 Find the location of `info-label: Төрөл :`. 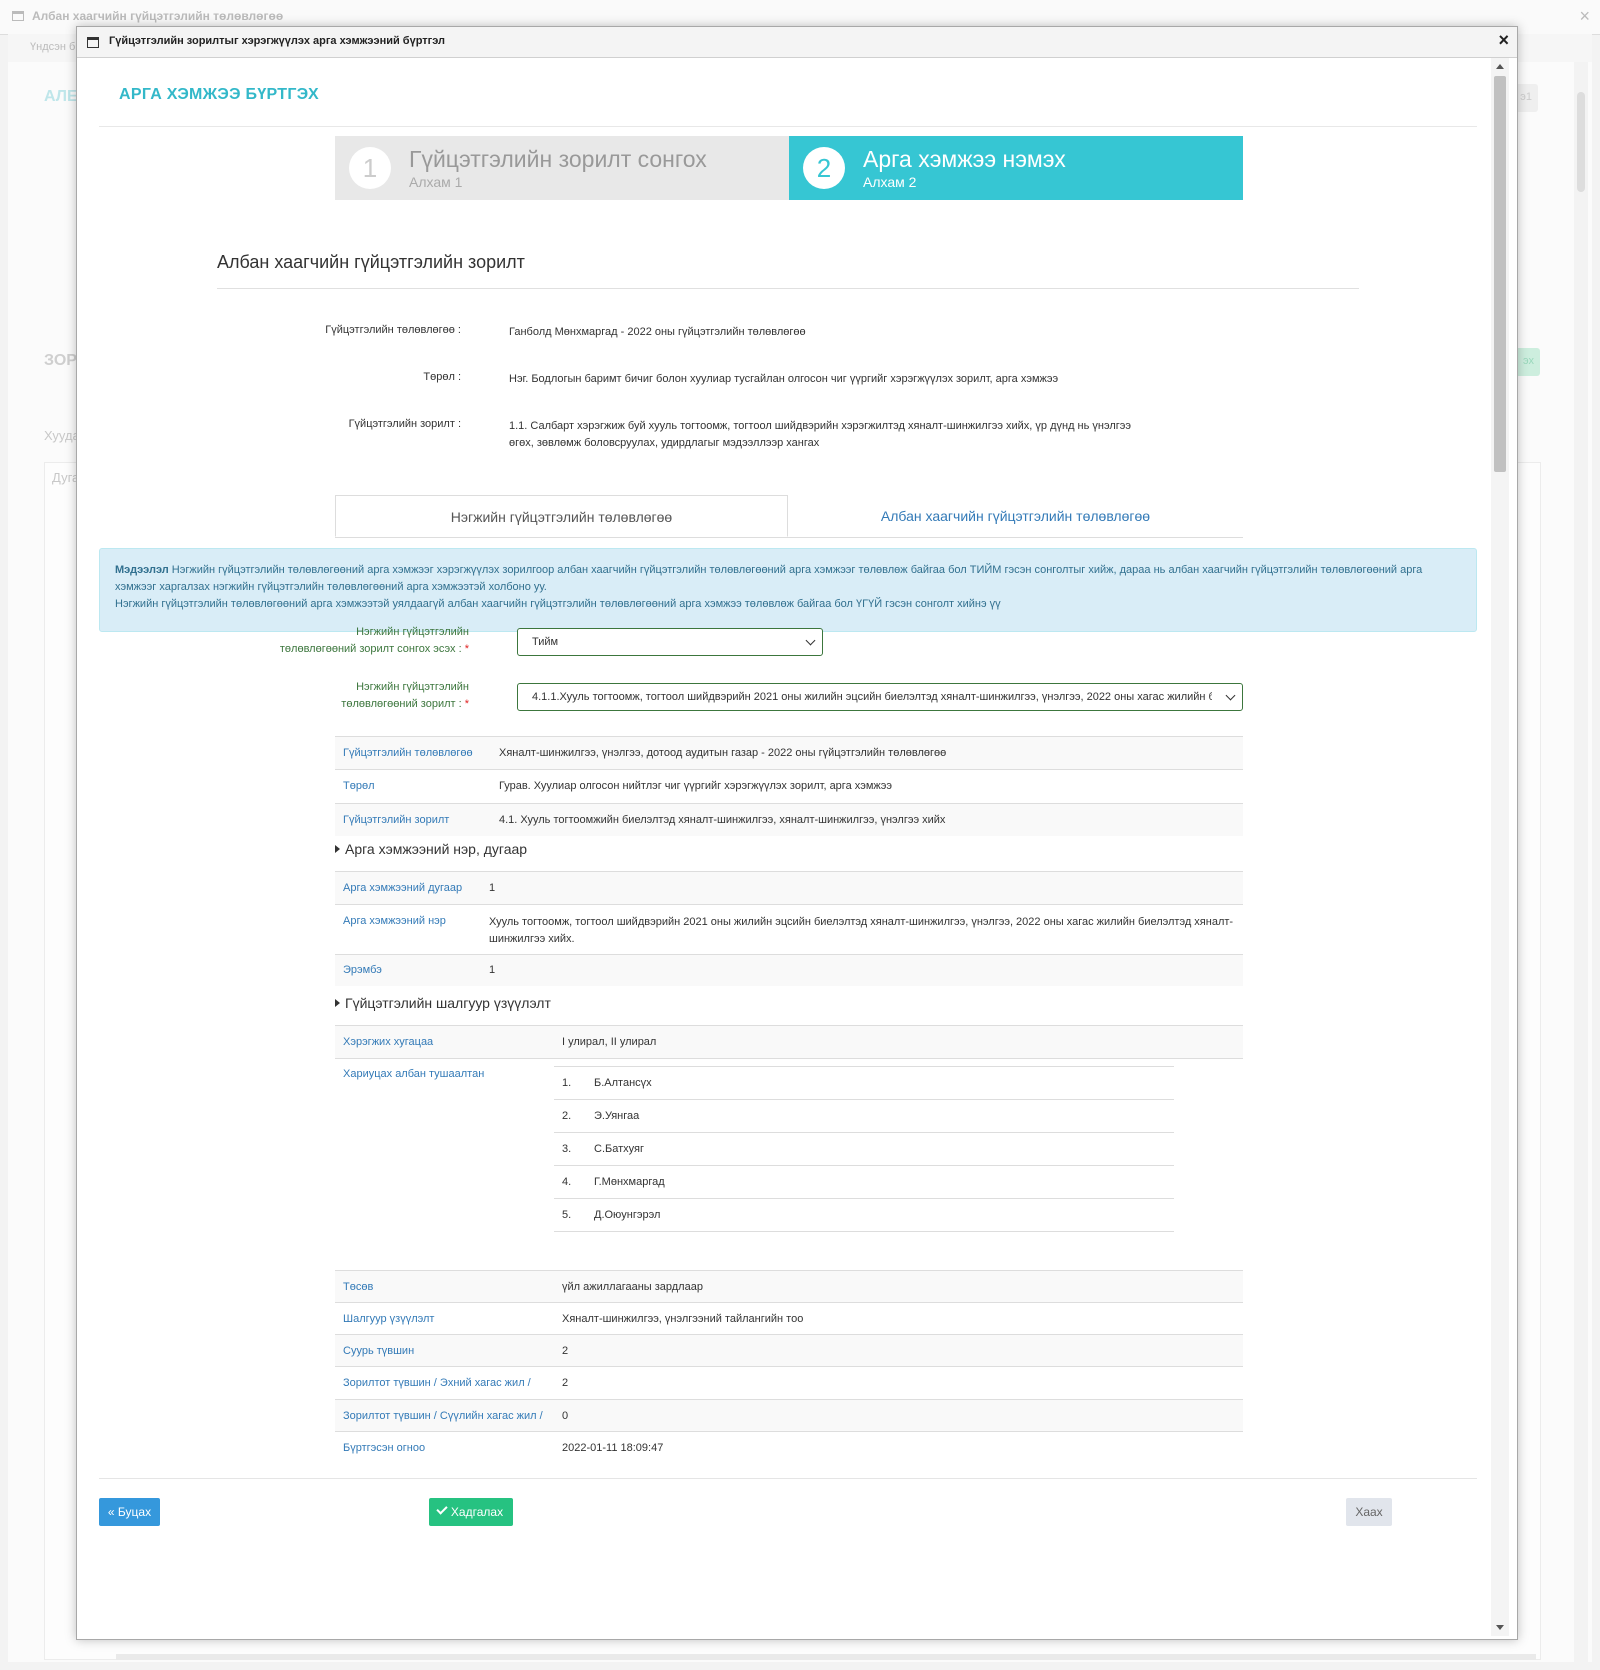

info-label: Төрөл : is located at coordinates (442, 377).